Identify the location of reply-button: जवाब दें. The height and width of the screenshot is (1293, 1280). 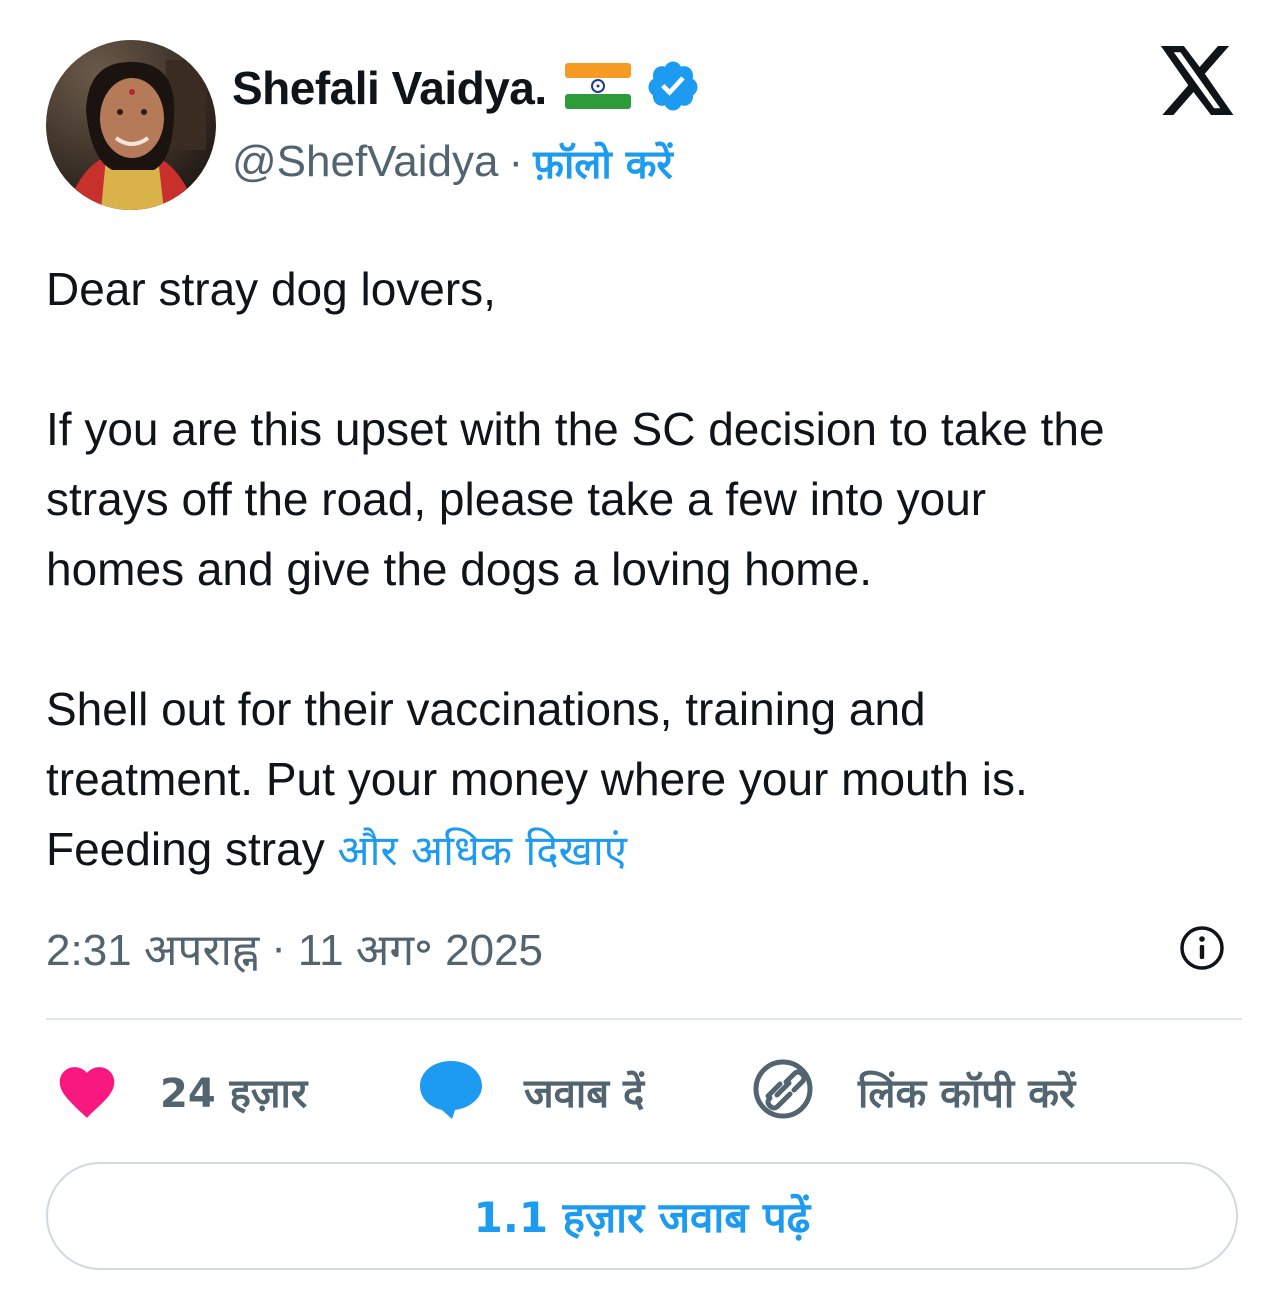
(530, 1091).